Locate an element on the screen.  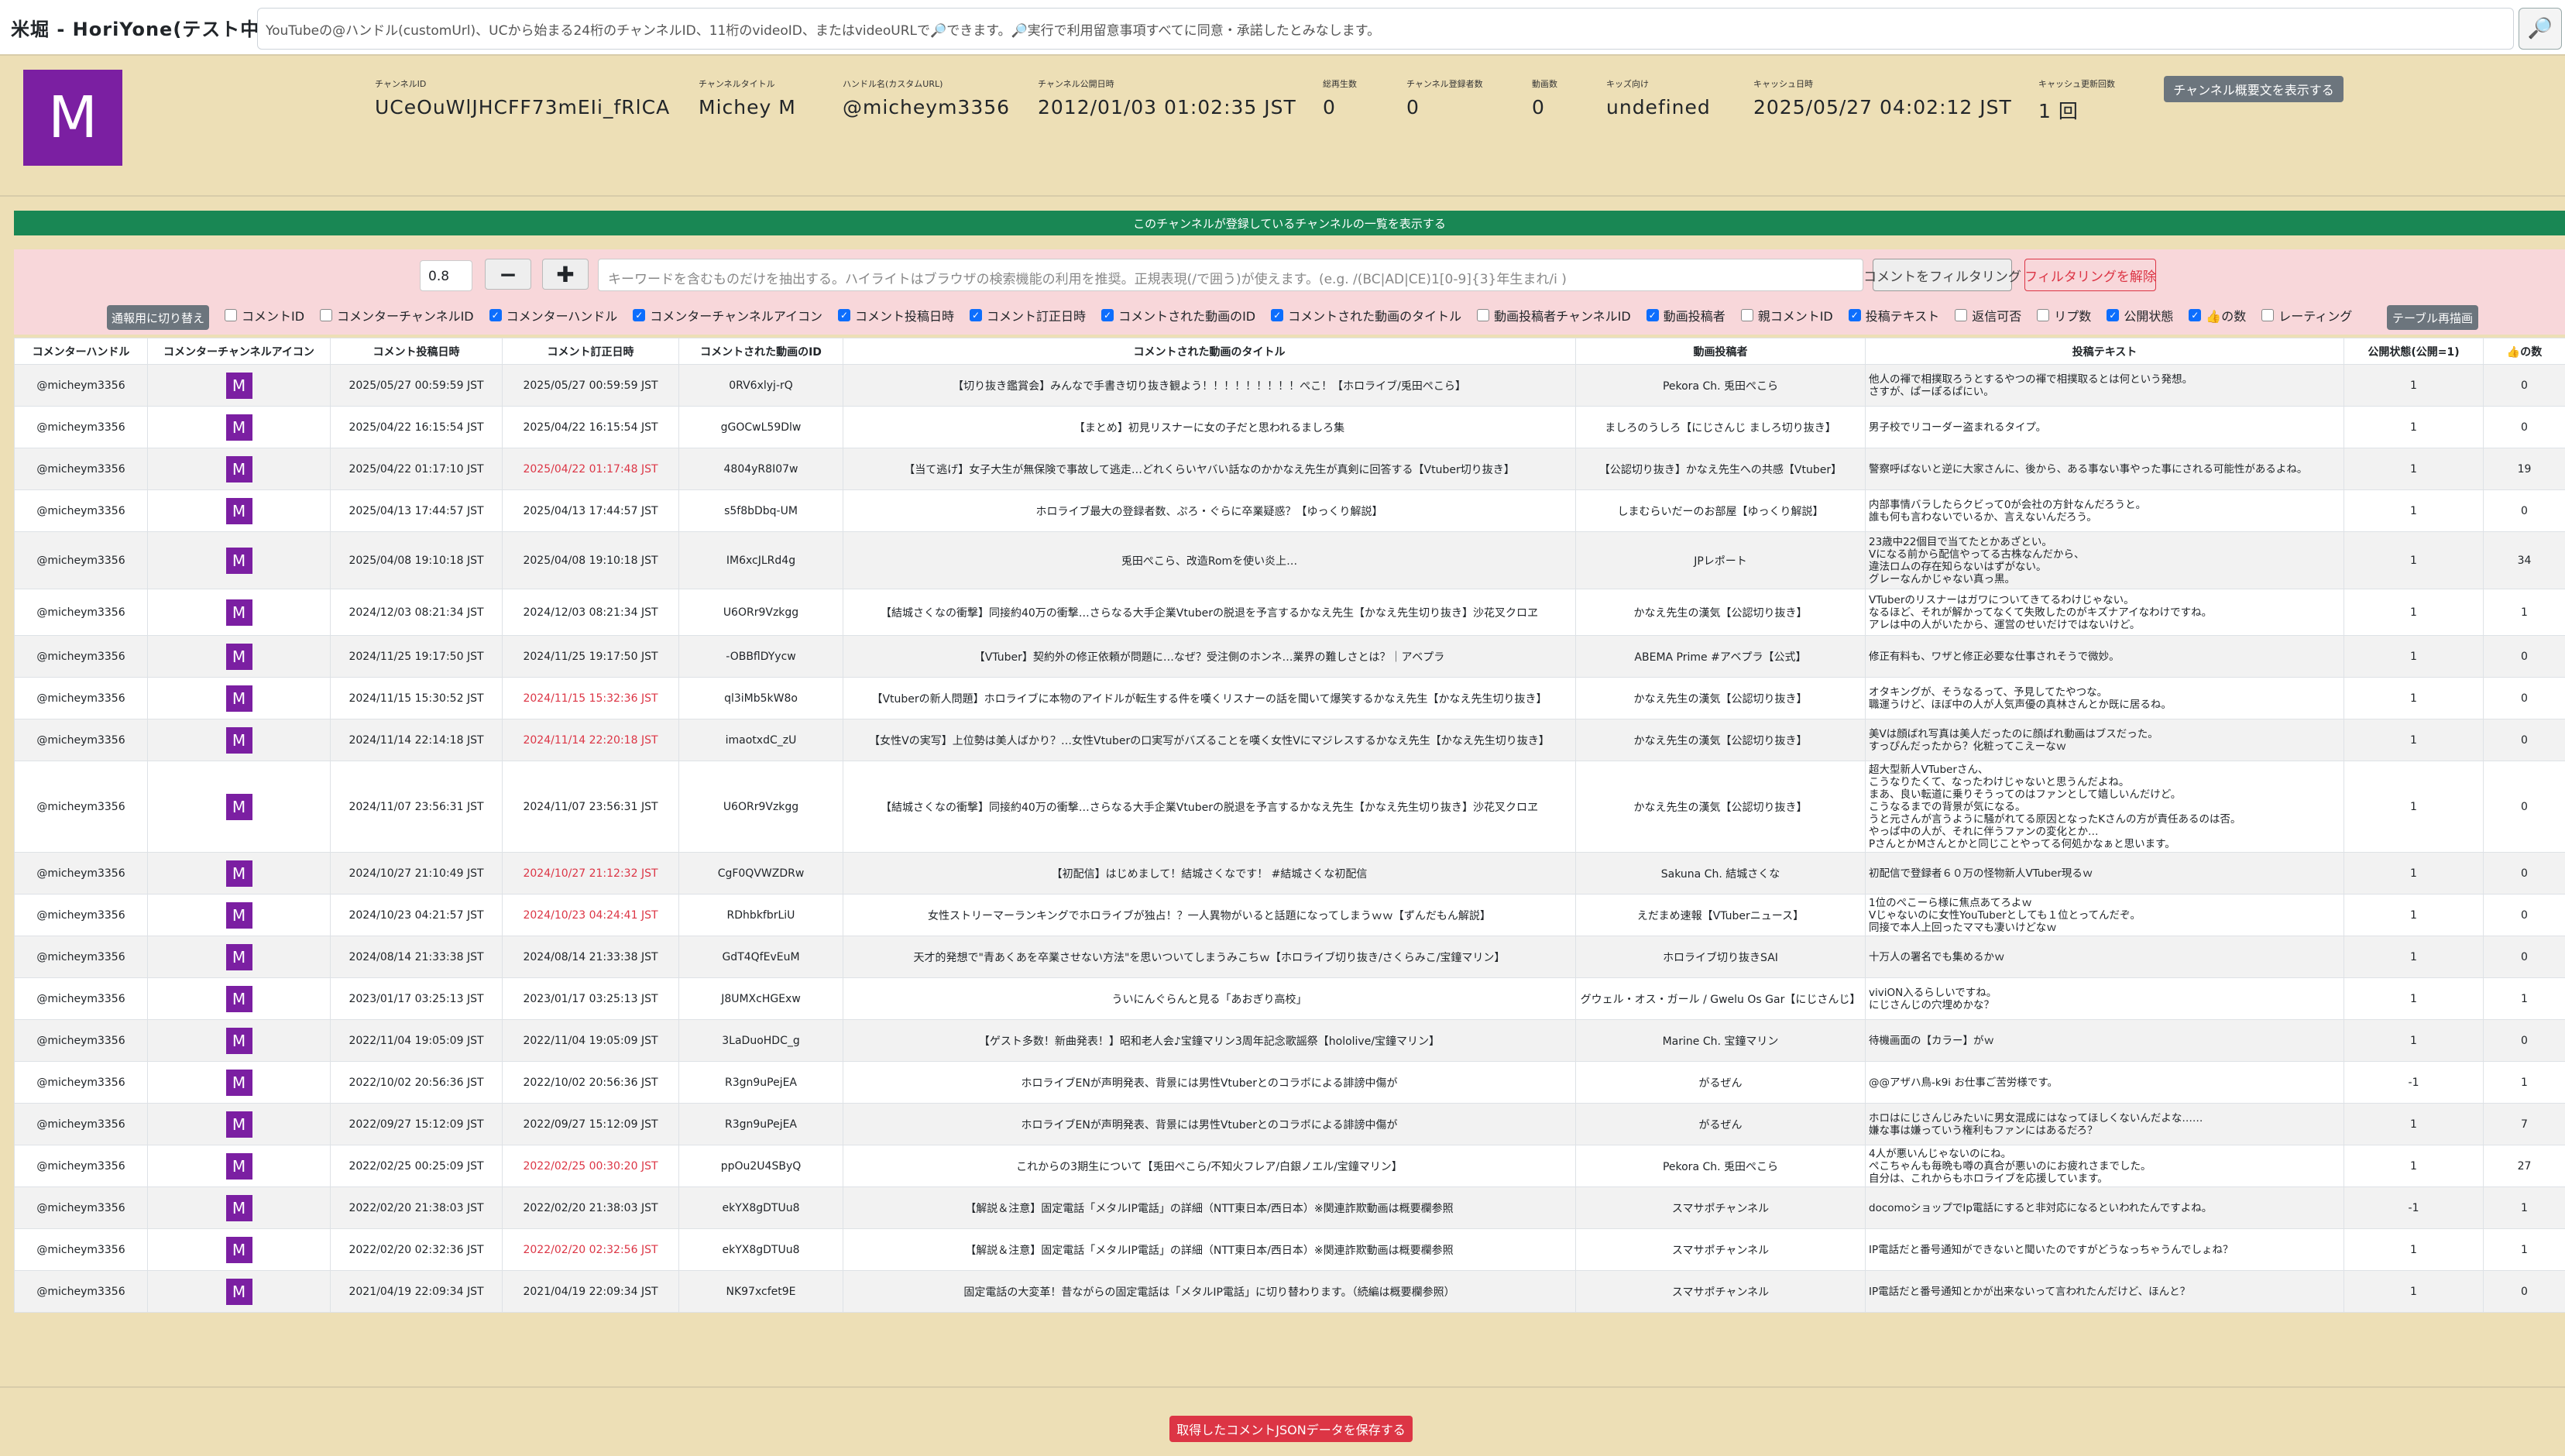
column-toggle: ✓ 公開状態 is located at coordinates (2140, 316).